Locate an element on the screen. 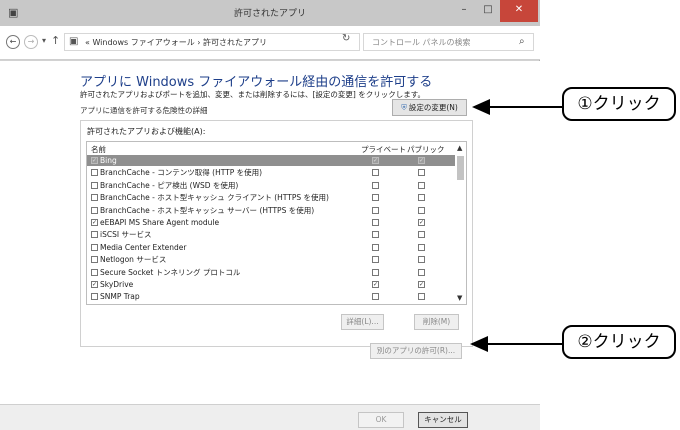 This screenshot has width=680, height=430. dialog-footer: OK キャンセル is located at coordinates (270, 417).